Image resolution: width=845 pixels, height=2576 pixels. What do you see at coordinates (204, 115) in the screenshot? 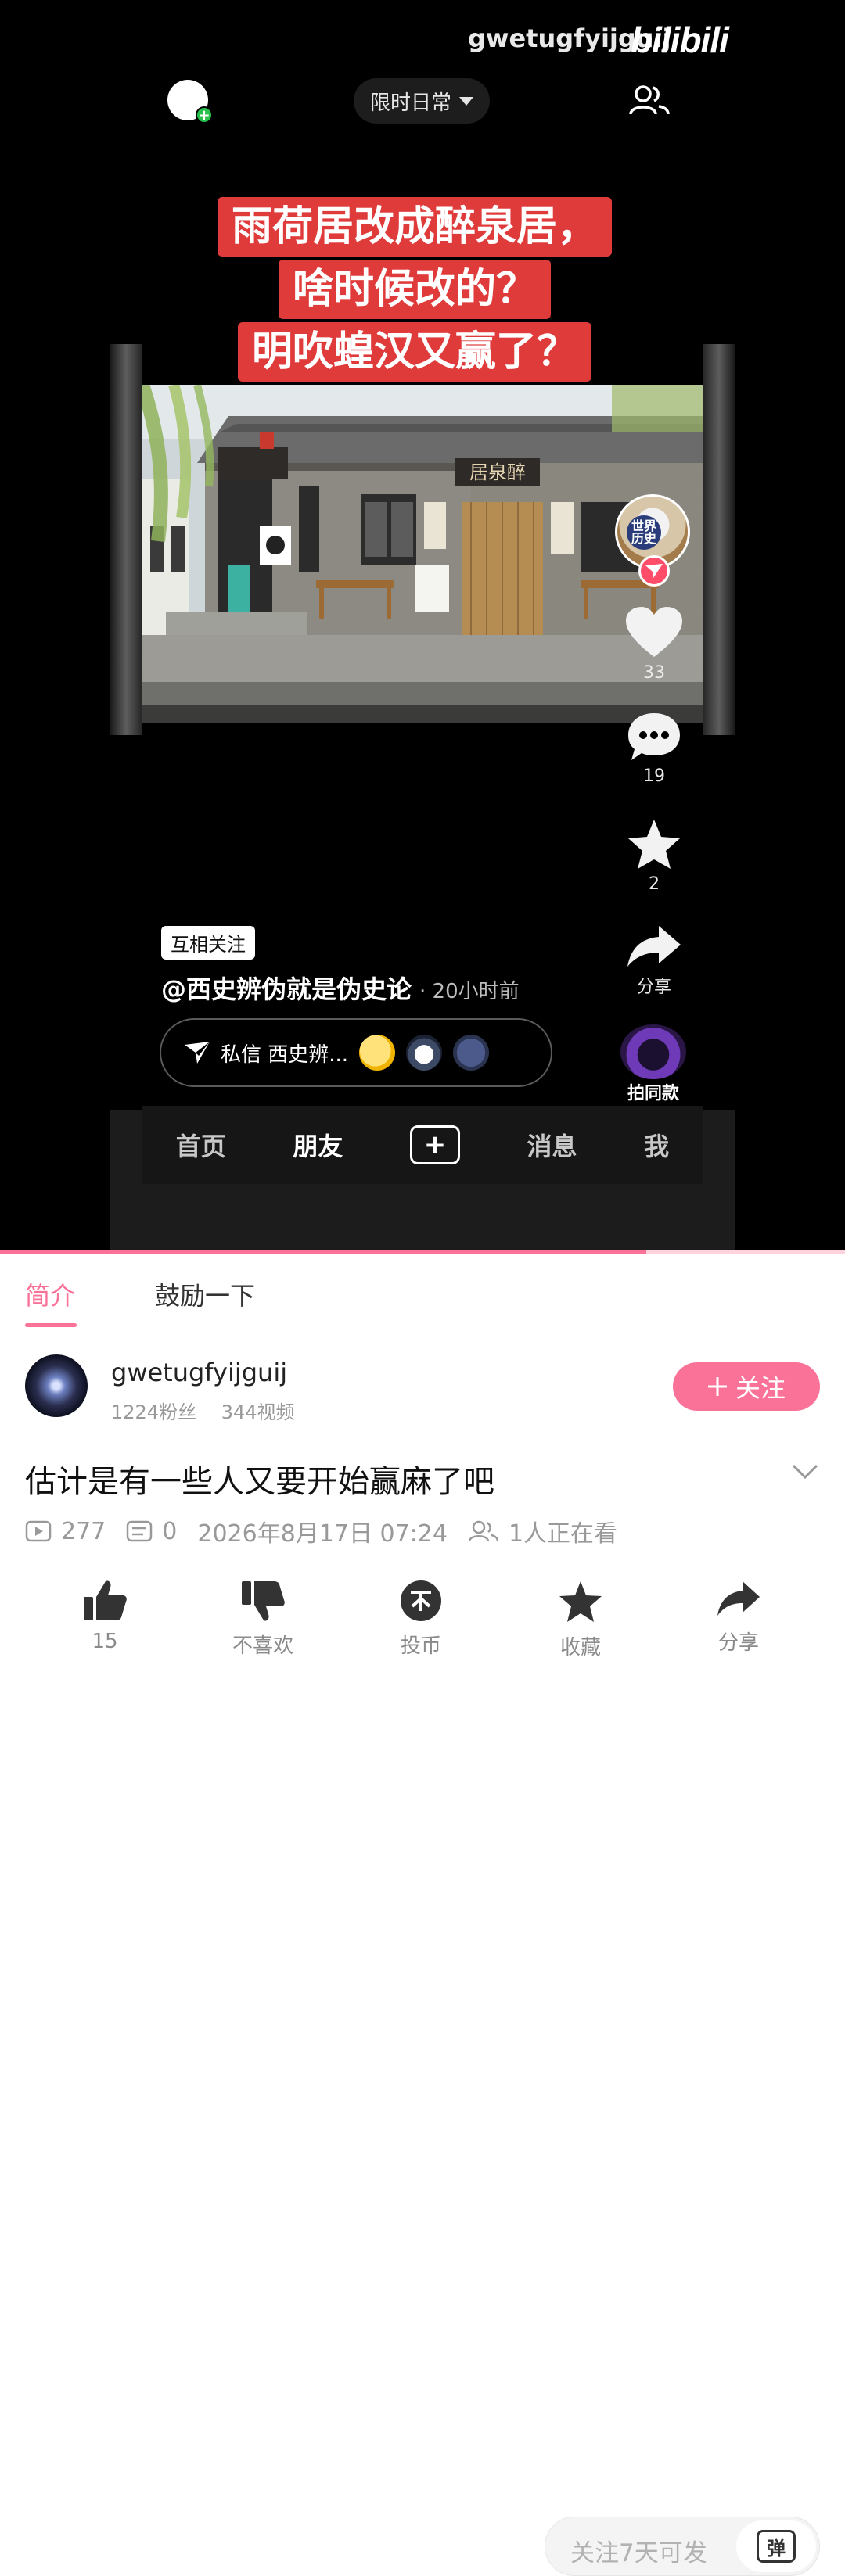
I see `add-icon: +` at bounding box center [204, 115].